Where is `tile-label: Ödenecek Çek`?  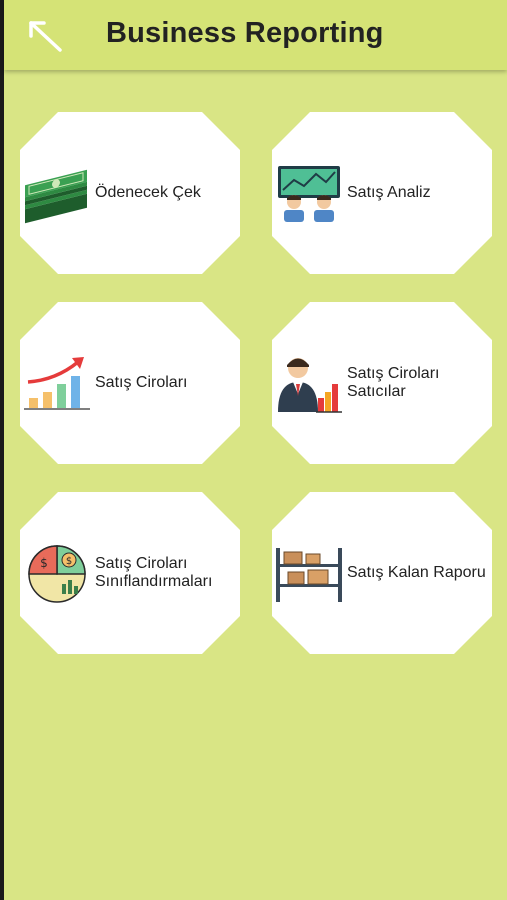
tile-label: Ödenecek Çek is located at coordinates (148, 192).